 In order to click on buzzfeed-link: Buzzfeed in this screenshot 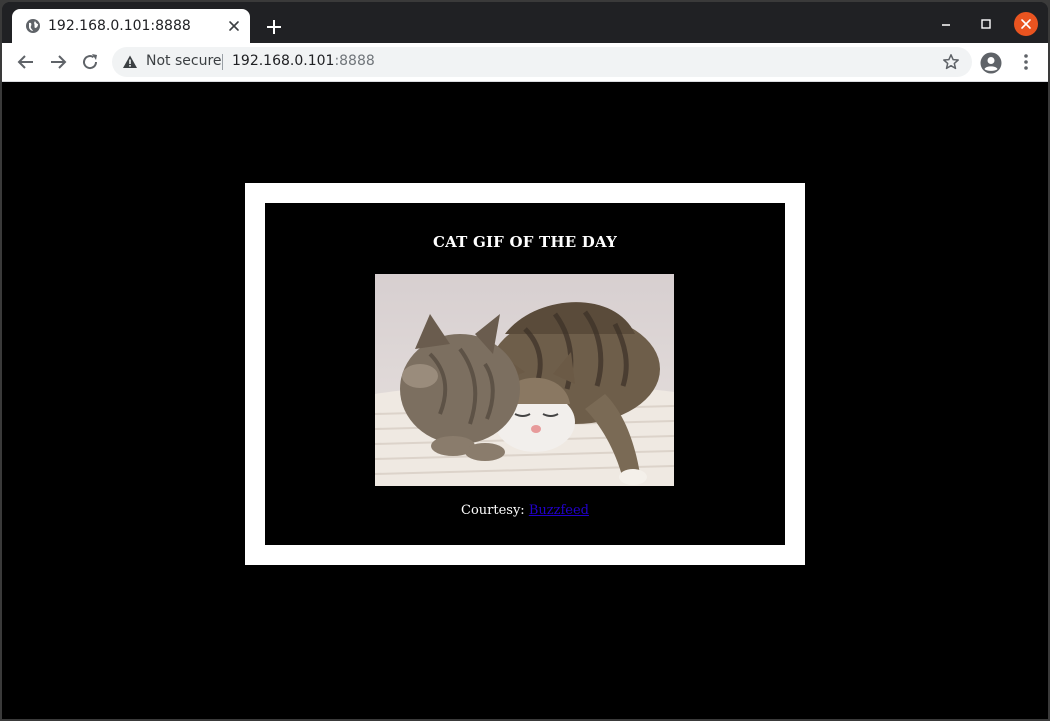, I will do `click(559, 510)`.